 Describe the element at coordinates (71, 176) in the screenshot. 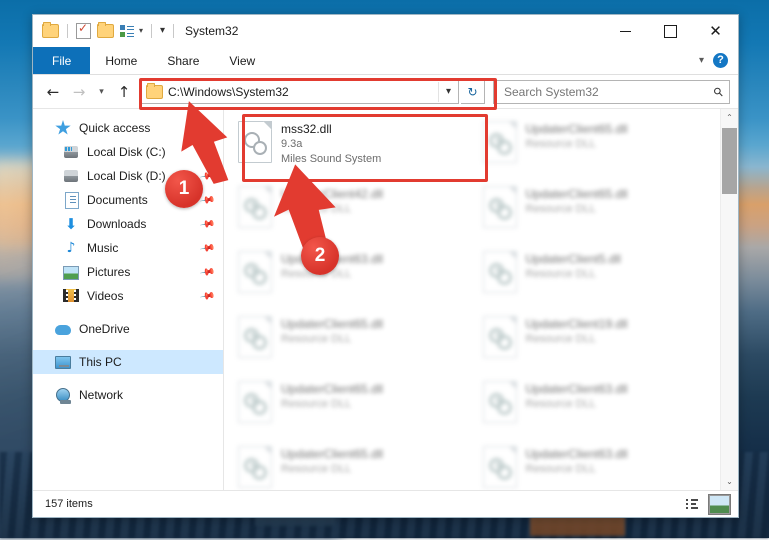

I see `drive-icon` at that location.